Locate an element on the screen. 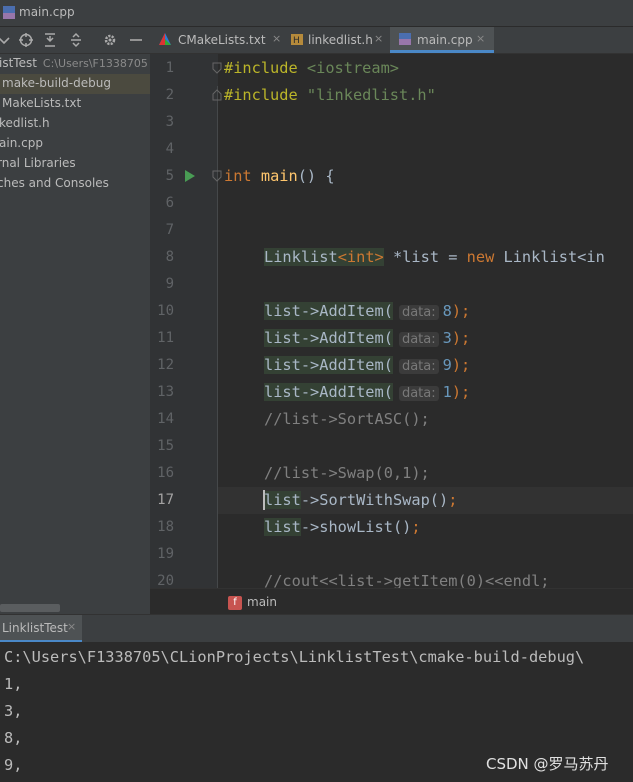 Image resolution: width=633 pixels, height=782 pixels. project-root: istTest C:\Users\F1338705 is located at coordinates (75, 64).